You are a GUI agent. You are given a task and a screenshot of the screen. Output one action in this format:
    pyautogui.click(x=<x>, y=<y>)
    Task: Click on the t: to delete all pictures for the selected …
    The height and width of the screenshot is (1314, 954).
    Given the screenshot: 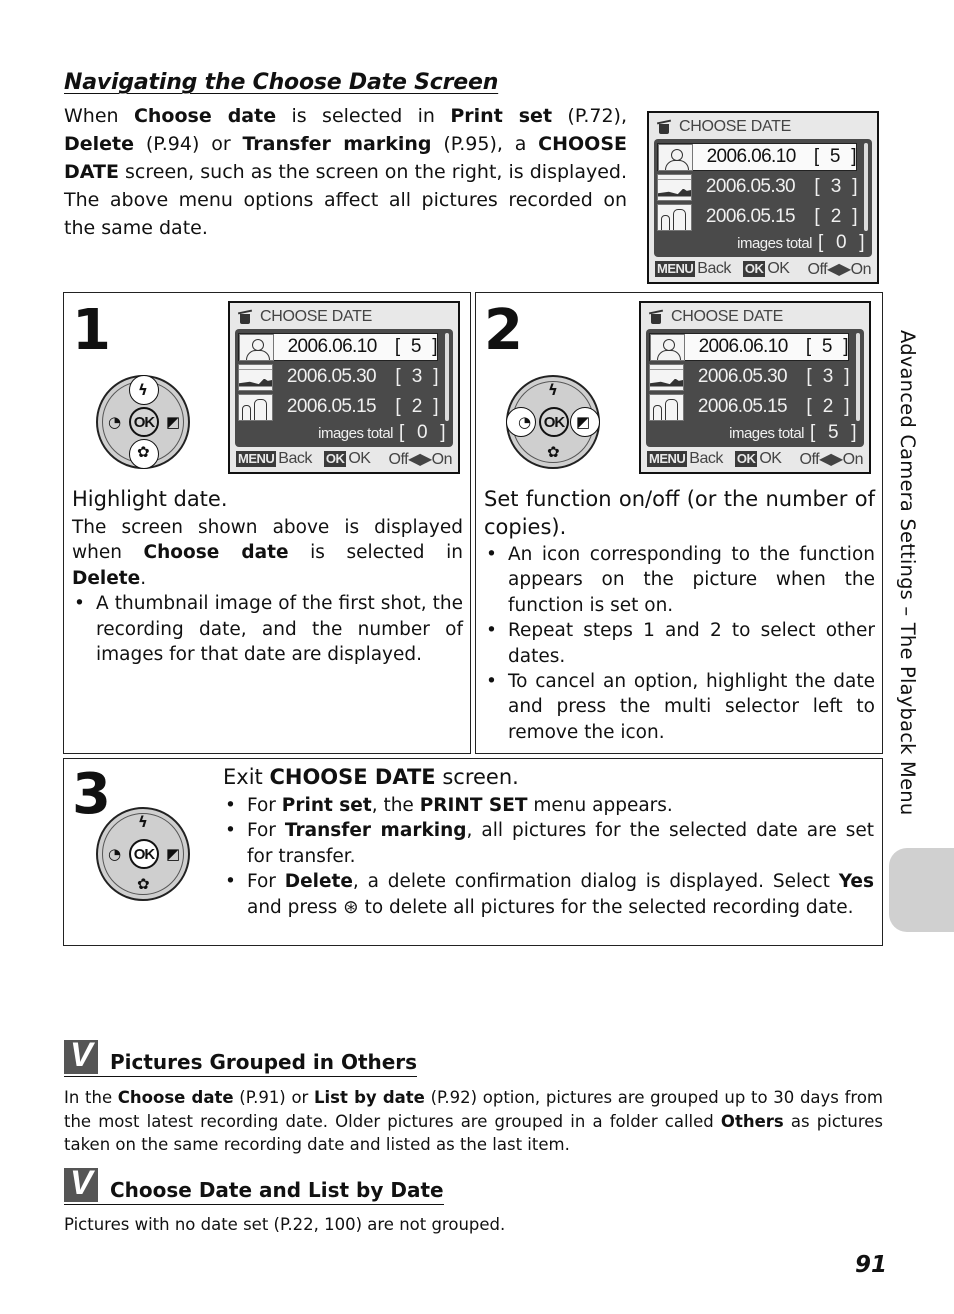 What is the action you would take?
    pyautogui.click(x=606, y=907)
    